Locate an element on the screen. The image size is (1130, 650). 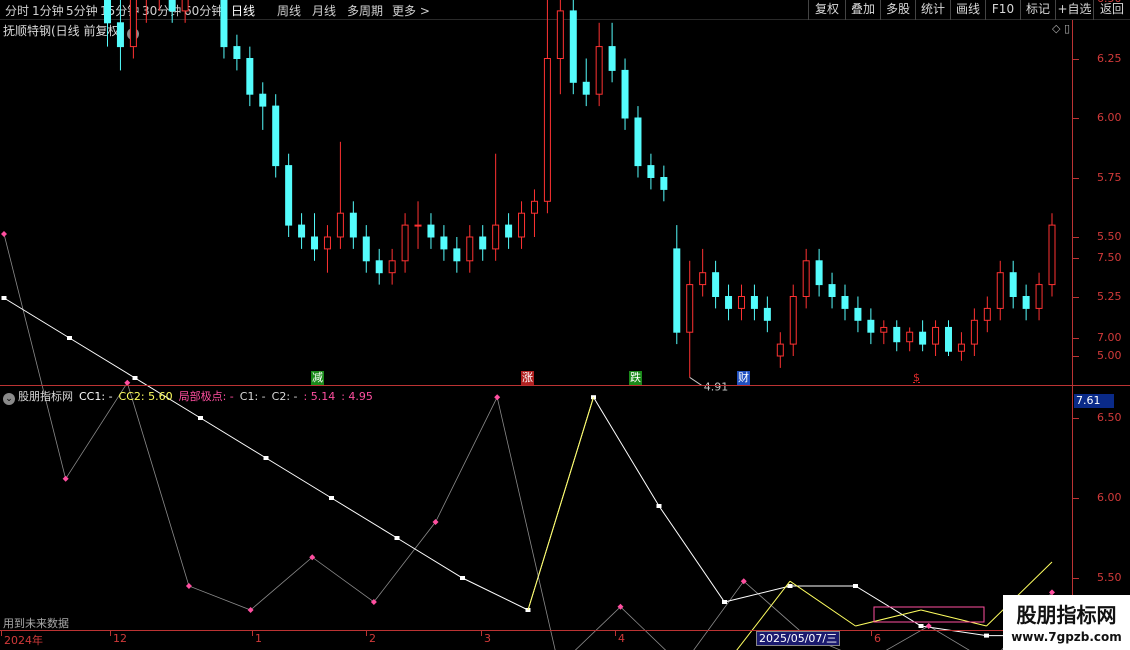
price-tick-label: 5.00 is located at coordinates (1109, 355).